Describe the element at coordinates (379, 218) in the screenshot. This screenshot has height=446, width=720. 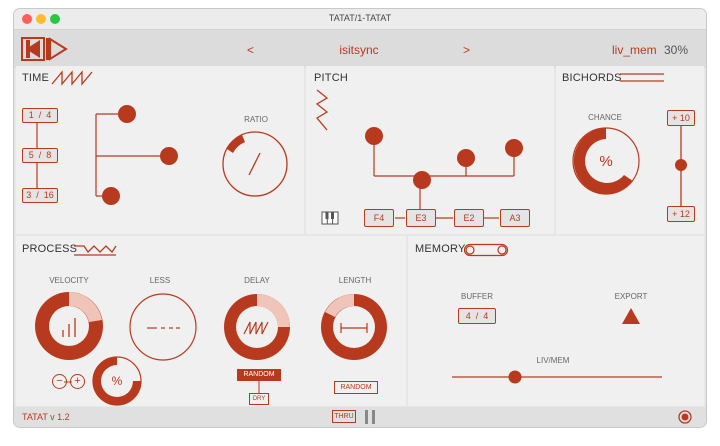
I see `pitch-note-1: F4` at that location.